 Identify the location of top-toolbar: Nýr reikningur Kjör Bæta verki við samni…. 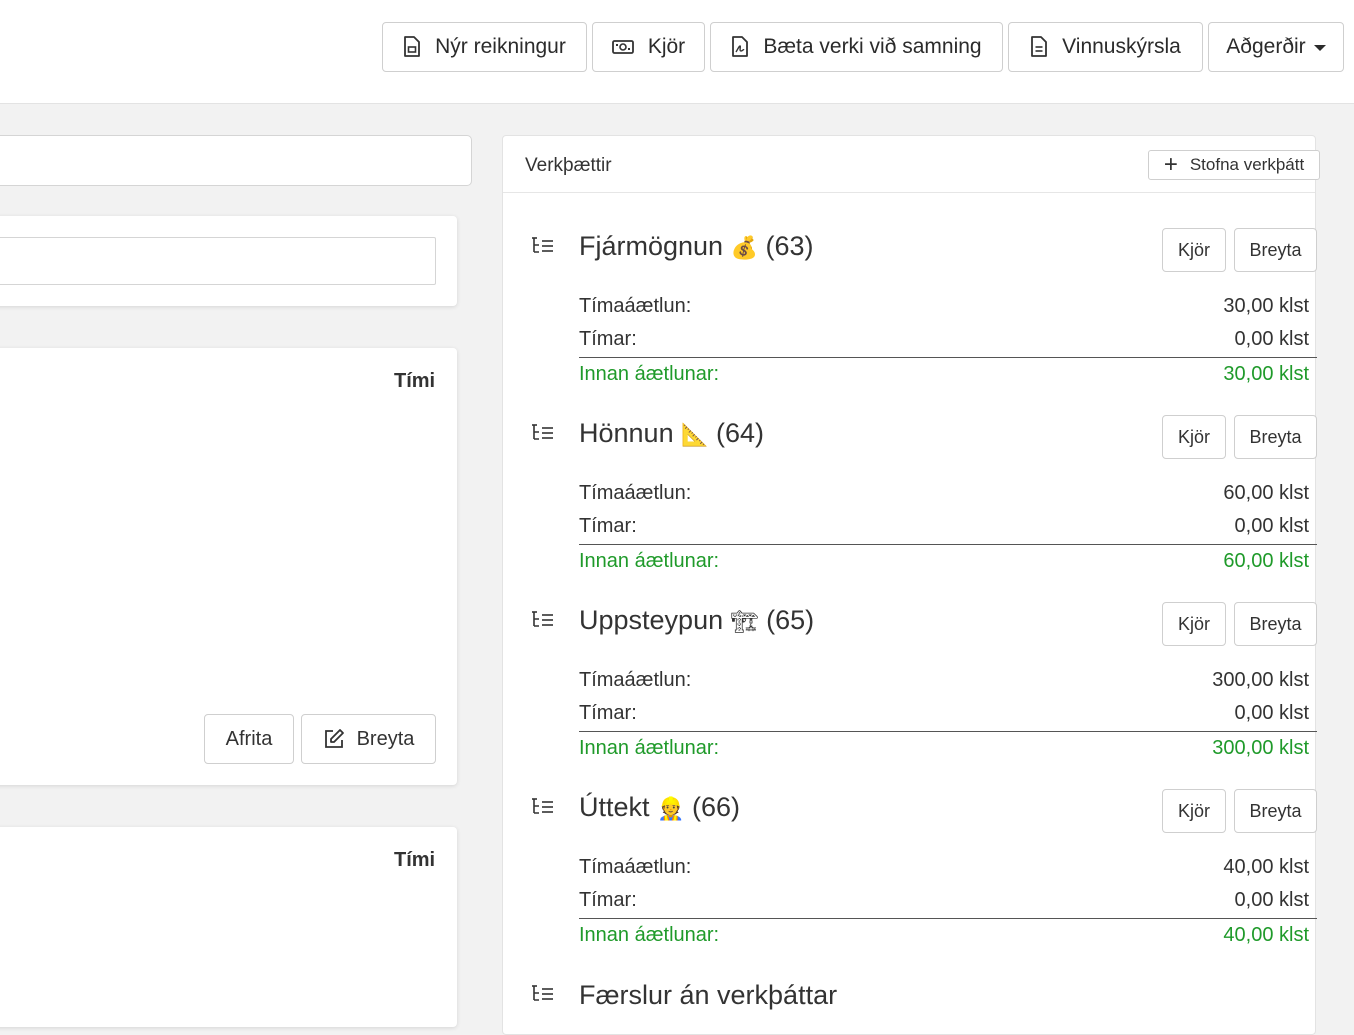
(677, 52).